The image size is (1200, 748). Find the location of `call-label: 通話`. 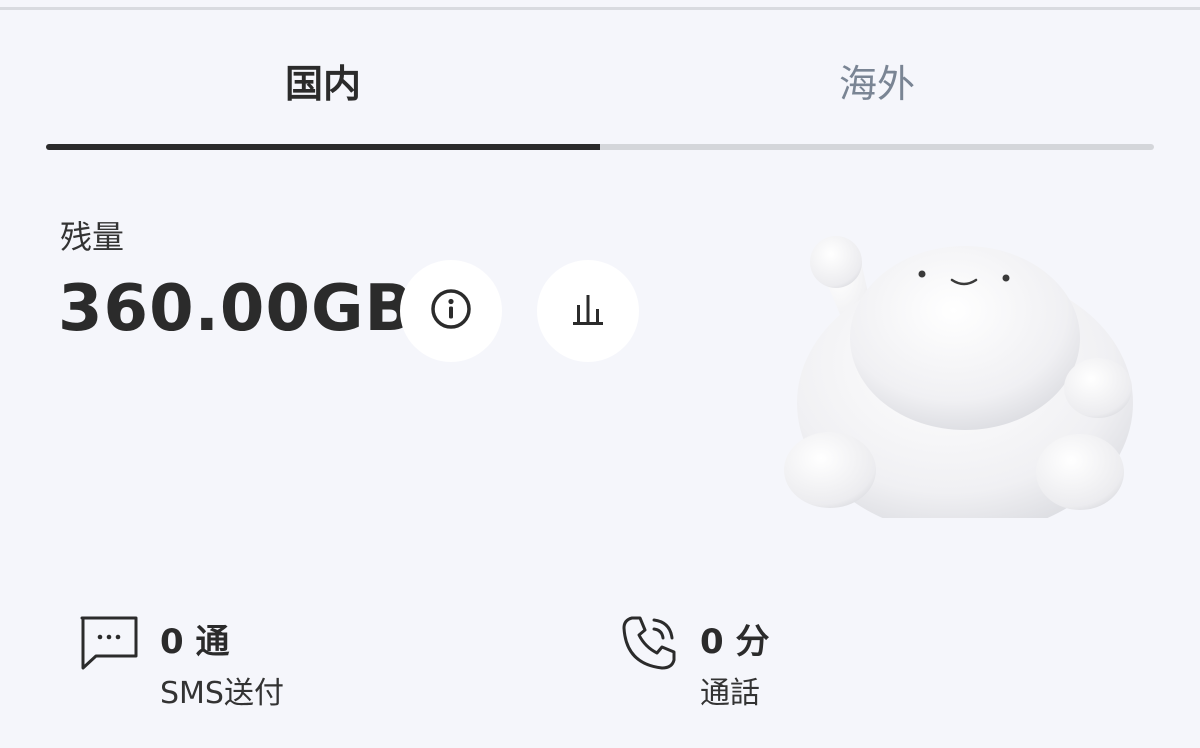

call-label: 通話 is located at coordinates (730, 693).